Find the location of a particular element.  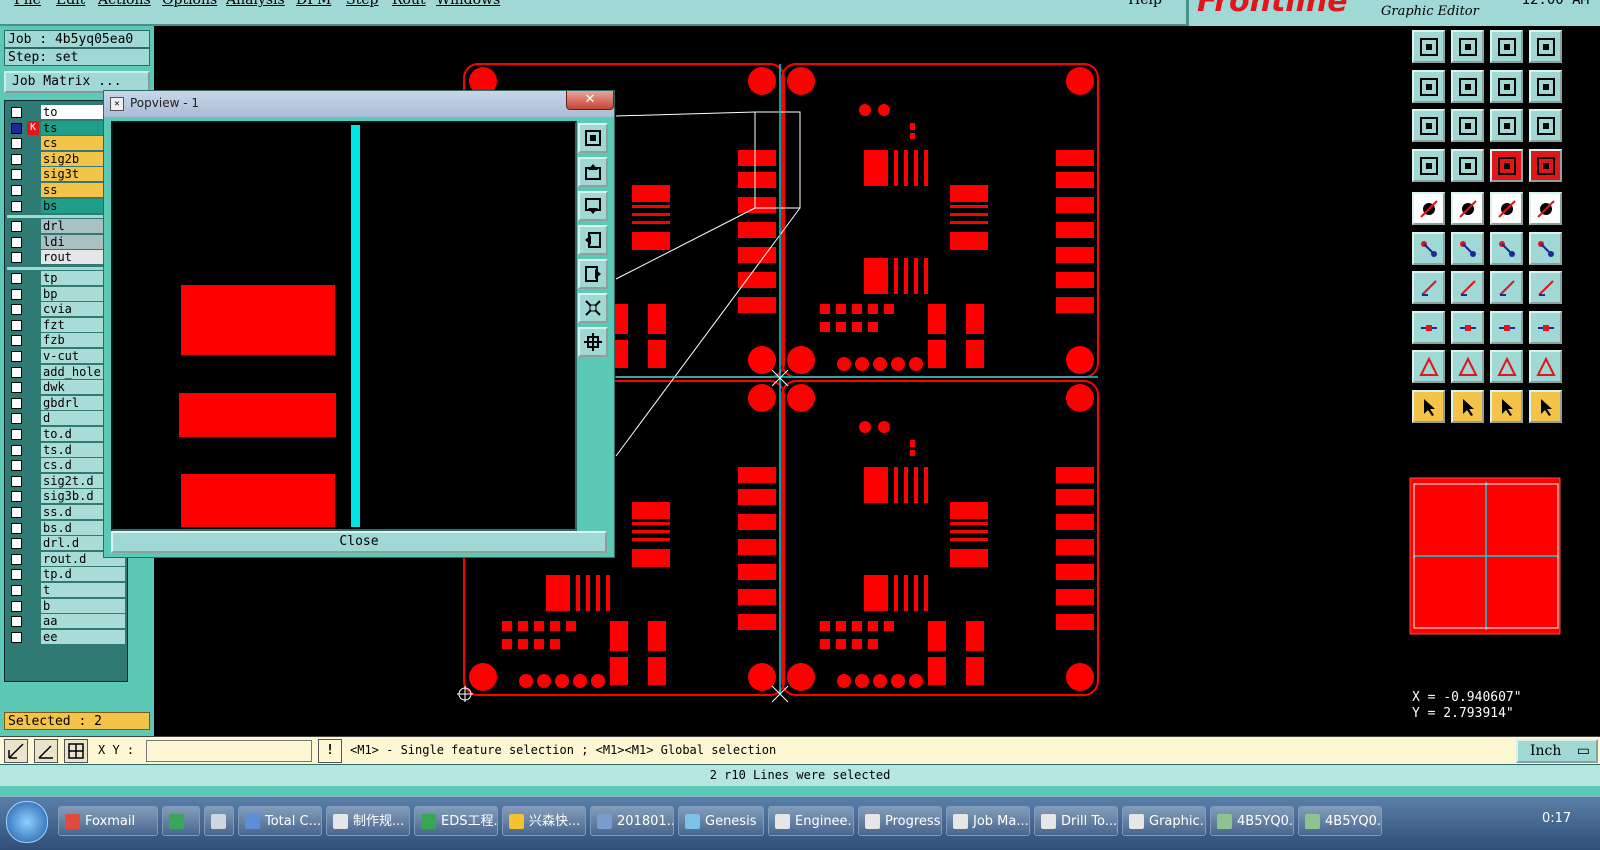

layer-name: t is located at coordinates (83, 590).